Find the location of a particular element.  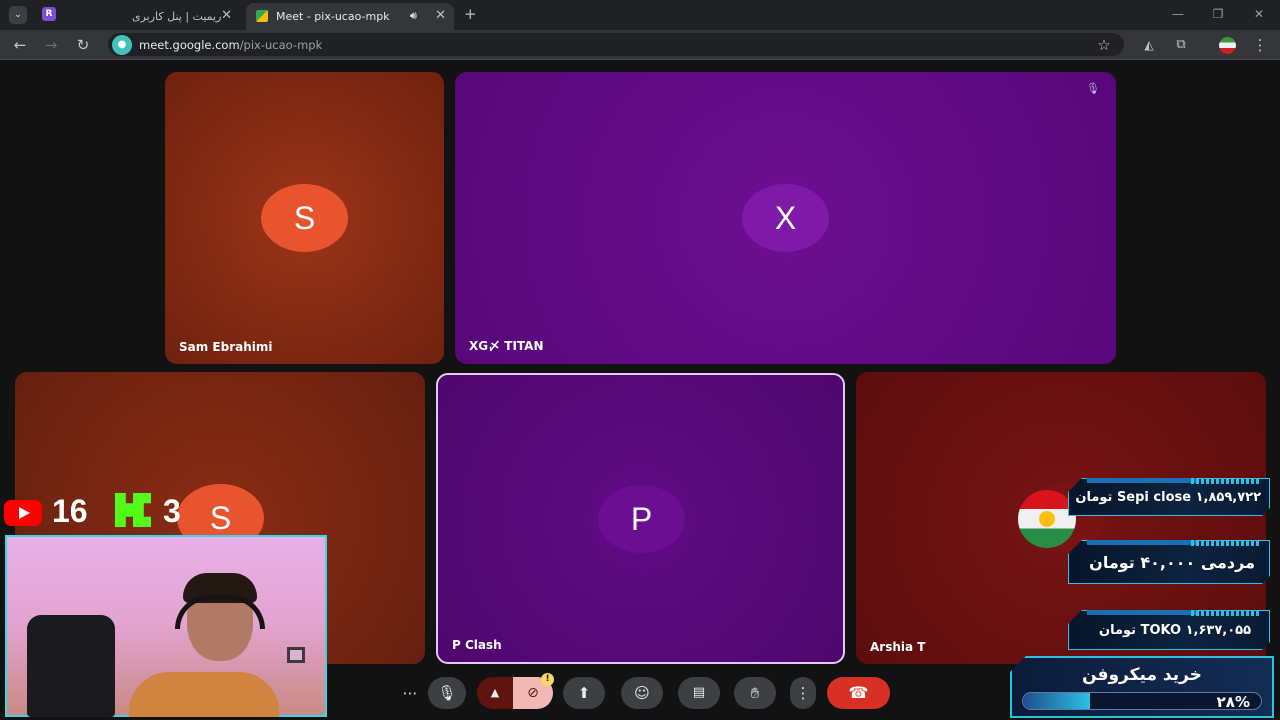

bookmark-star-icon: ☆ is located at coordinates (1104, 45).